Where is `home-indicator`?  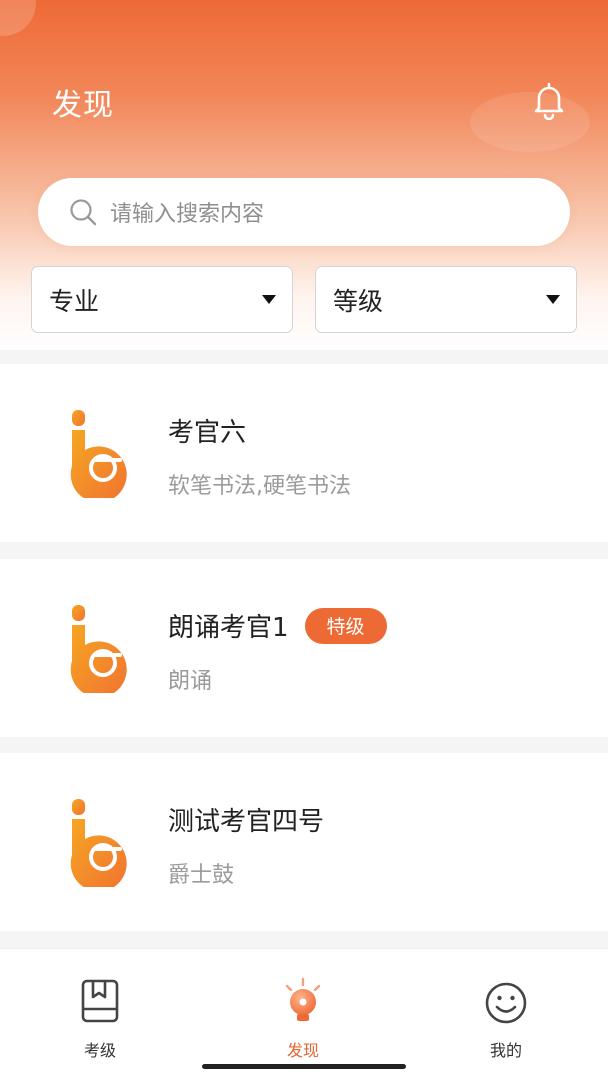 home-indicator is located at coordinates (304, 1066).